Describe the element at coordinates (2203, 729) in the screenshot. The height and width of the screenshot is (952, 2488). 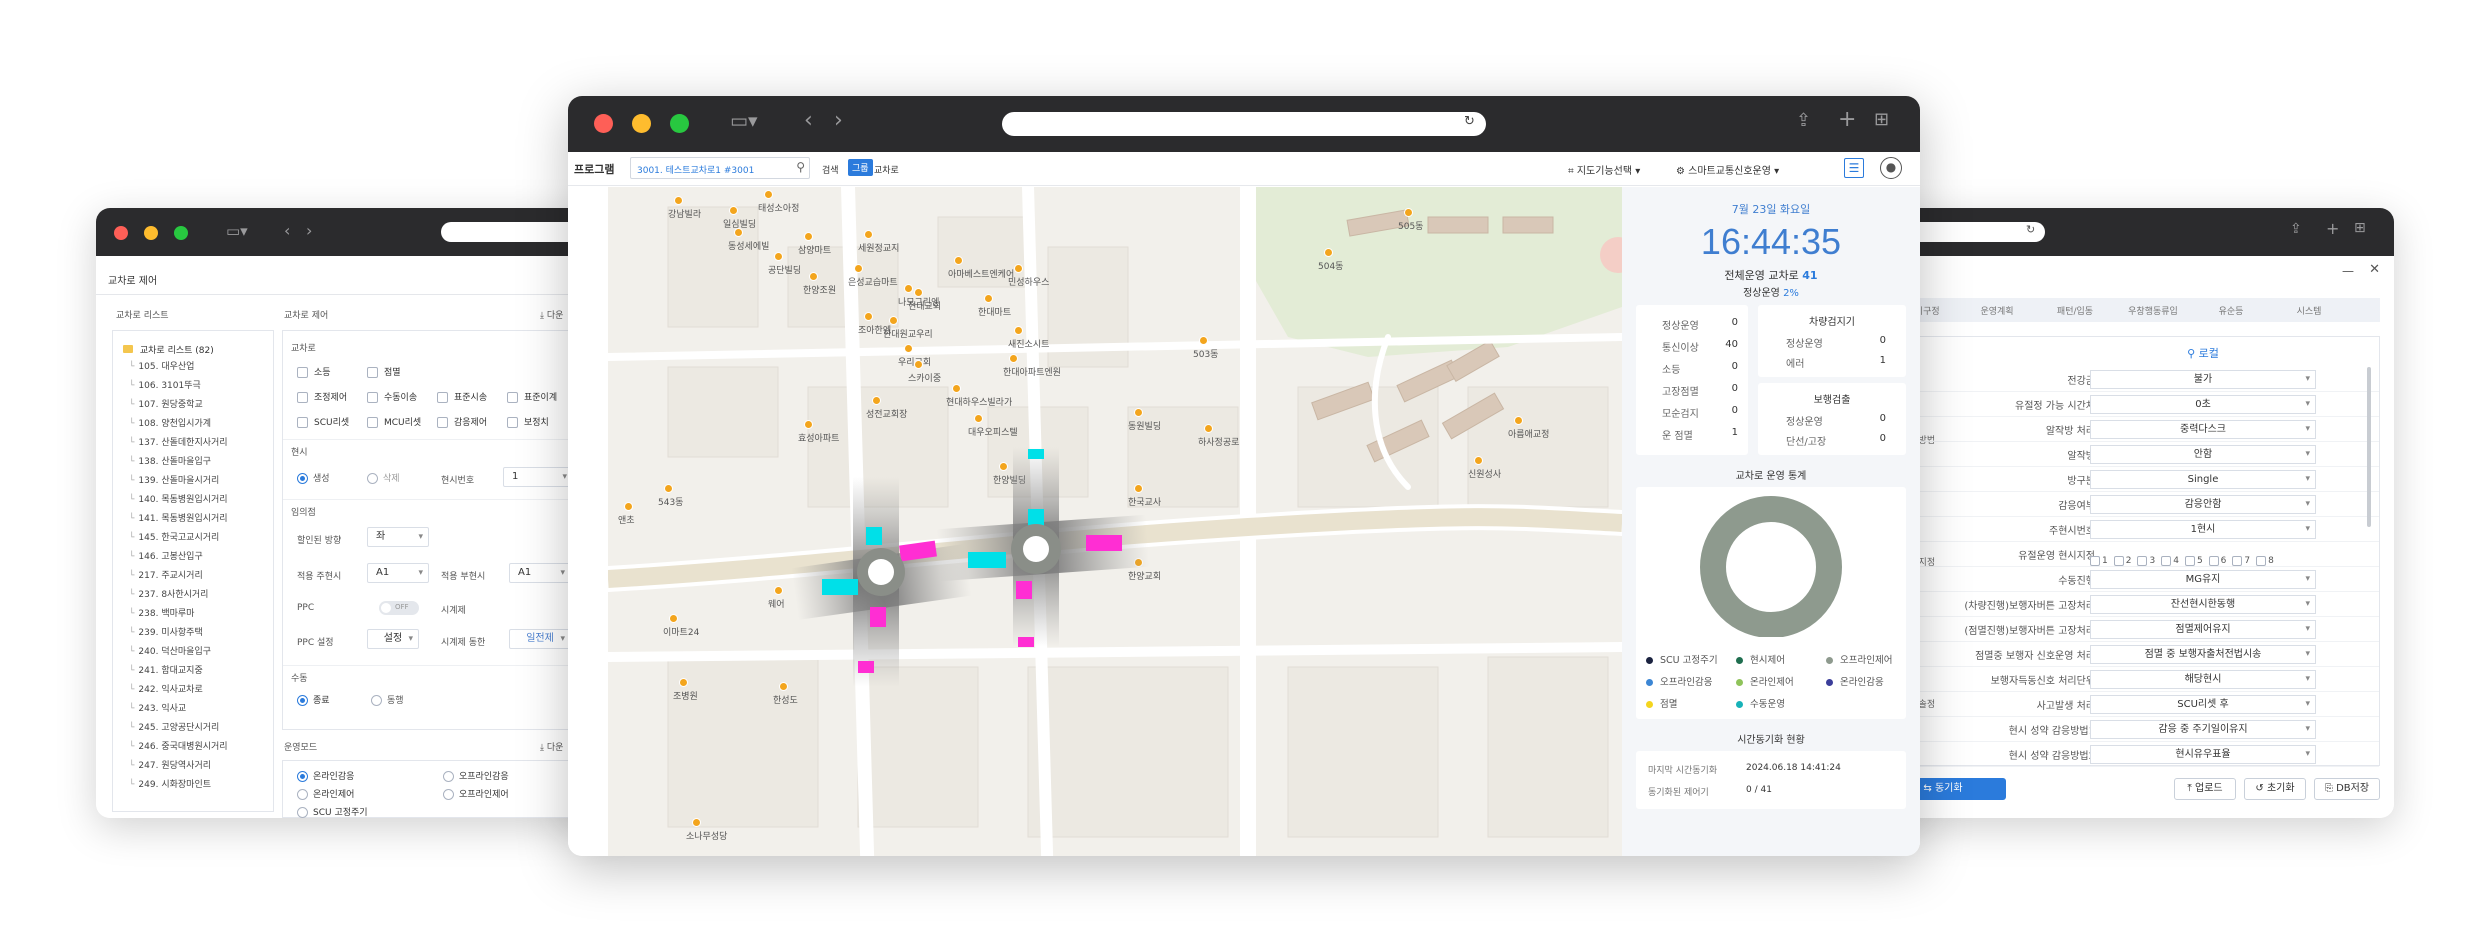
I see `row-select: 감응 중 주기일이유지` at that location.